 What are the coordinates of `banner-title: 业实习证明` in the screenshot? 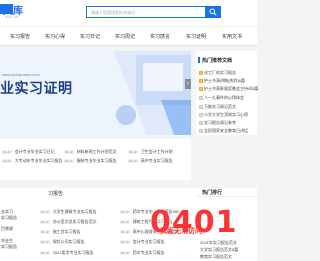 It's located at (36, 89).